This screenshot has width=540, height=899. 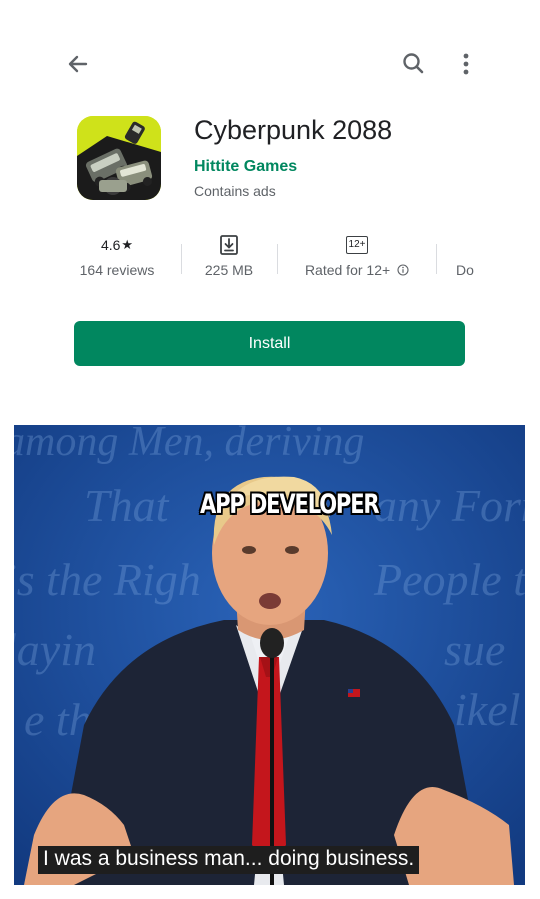 What do you see at coordinates (449, 505) in the screenshot?
I see `svg-text: any Forn` at bounding box center [449, 505].